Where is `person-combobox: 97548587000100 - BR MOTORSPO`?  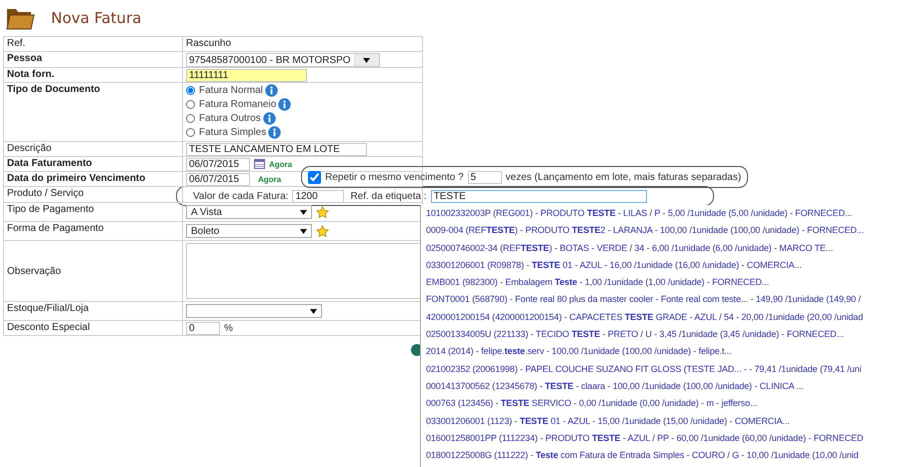
person-combobox: 97548587000100 - BR MOTORSPO is located at coordinates (283, 60).